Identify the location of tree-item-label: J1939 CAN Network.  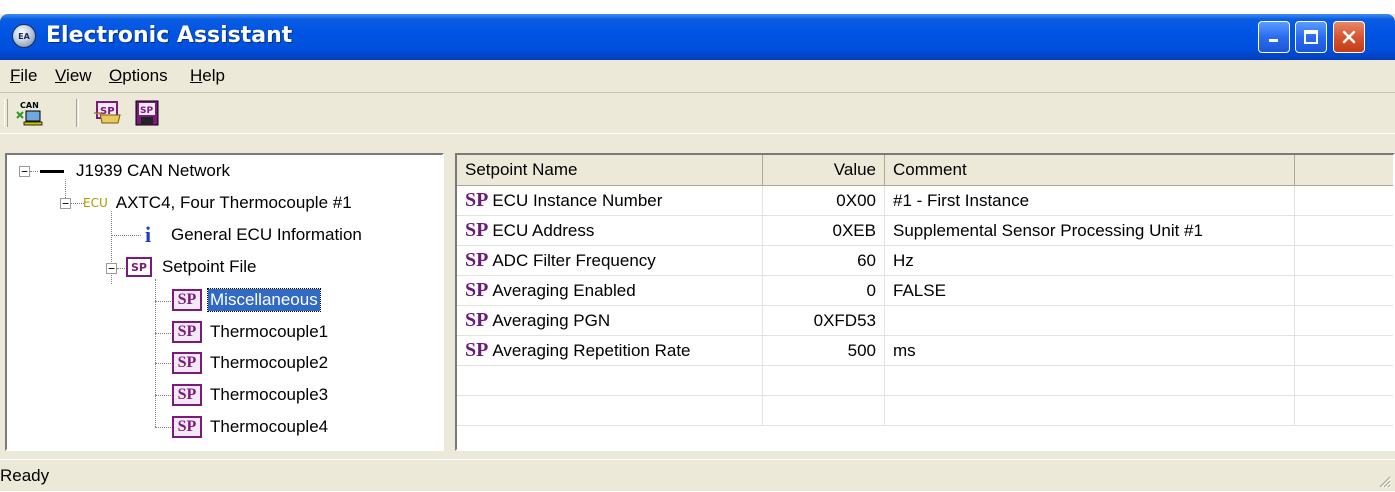
(153, 170).